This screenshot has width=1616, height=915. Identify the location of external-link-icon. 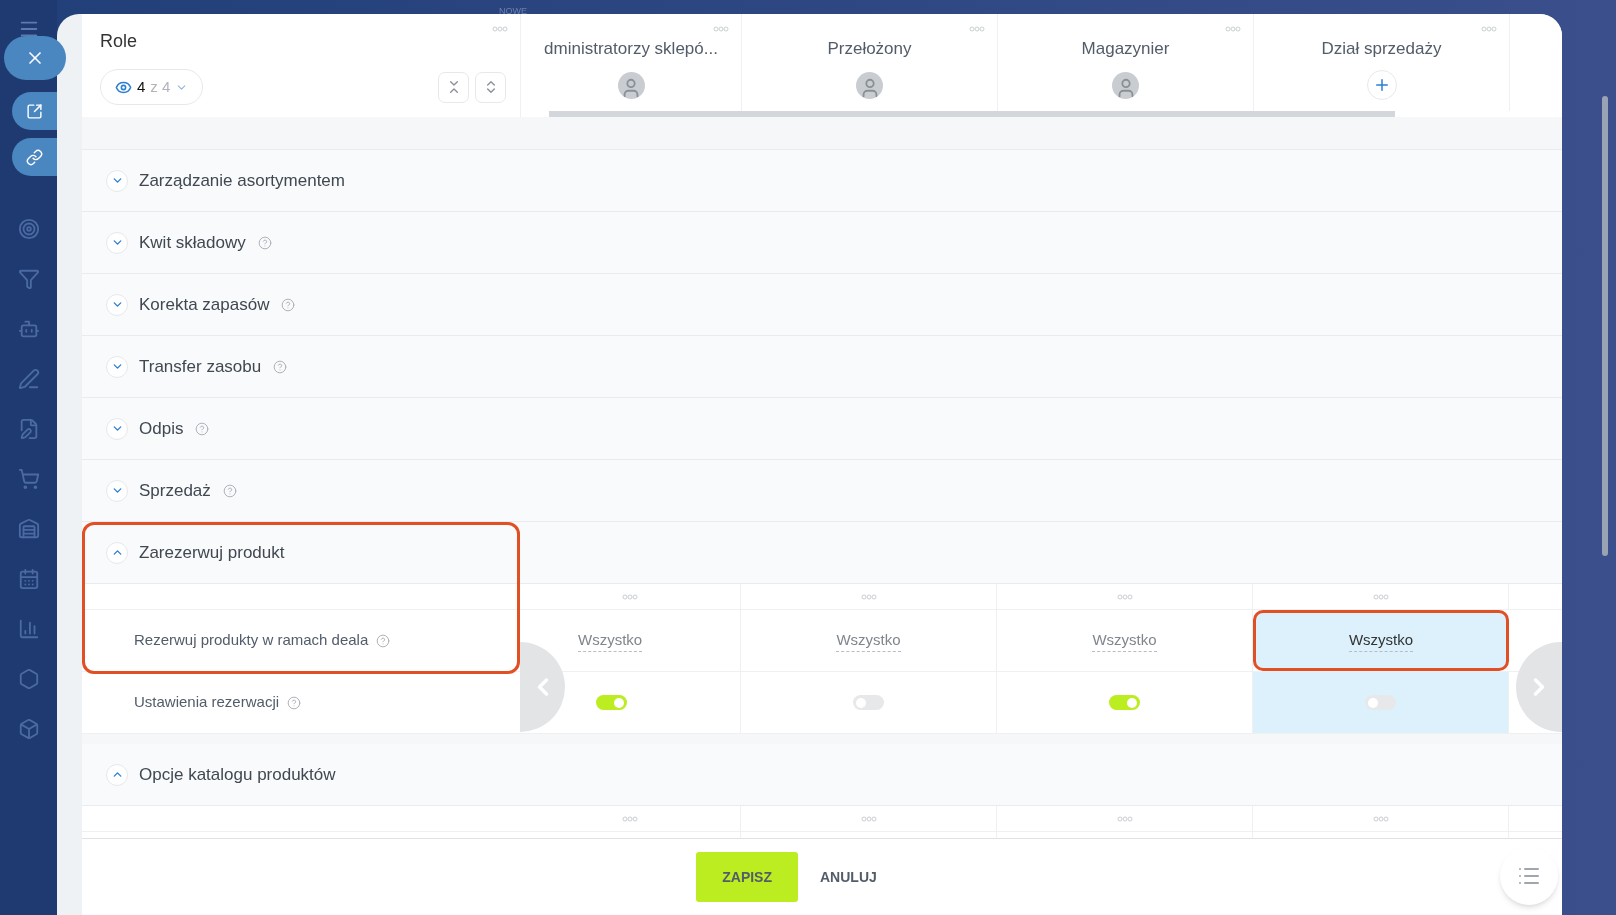
(34, 111).